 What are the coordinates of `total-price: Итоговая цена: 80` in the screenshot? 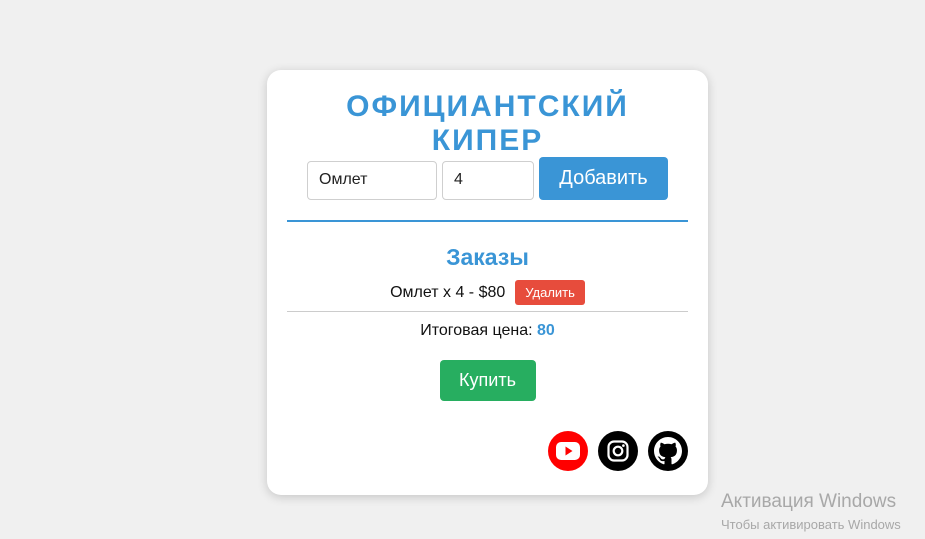 It's located at (487, 331).